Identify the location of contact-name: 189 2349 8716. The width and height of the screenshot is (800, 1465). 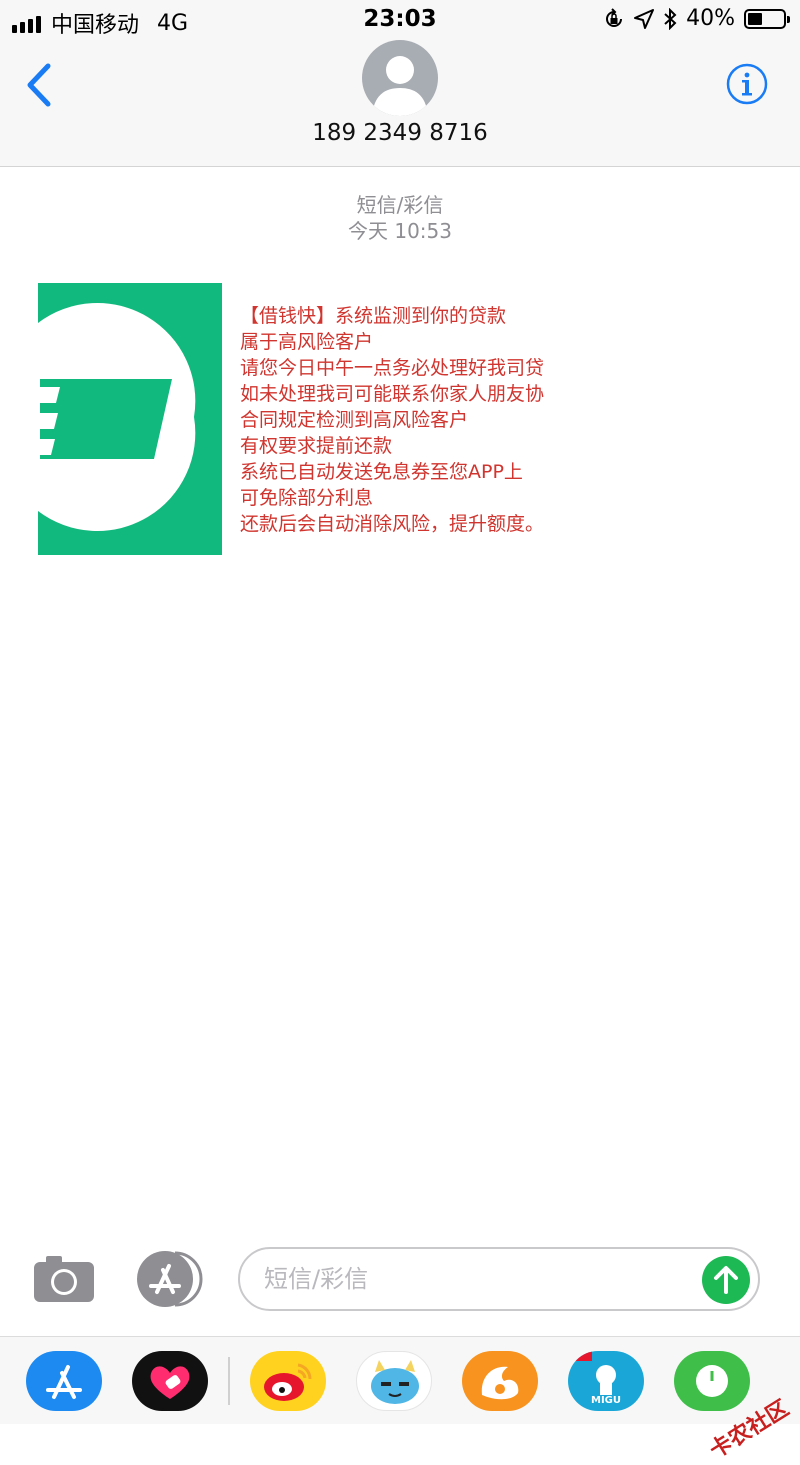
(400, 133).